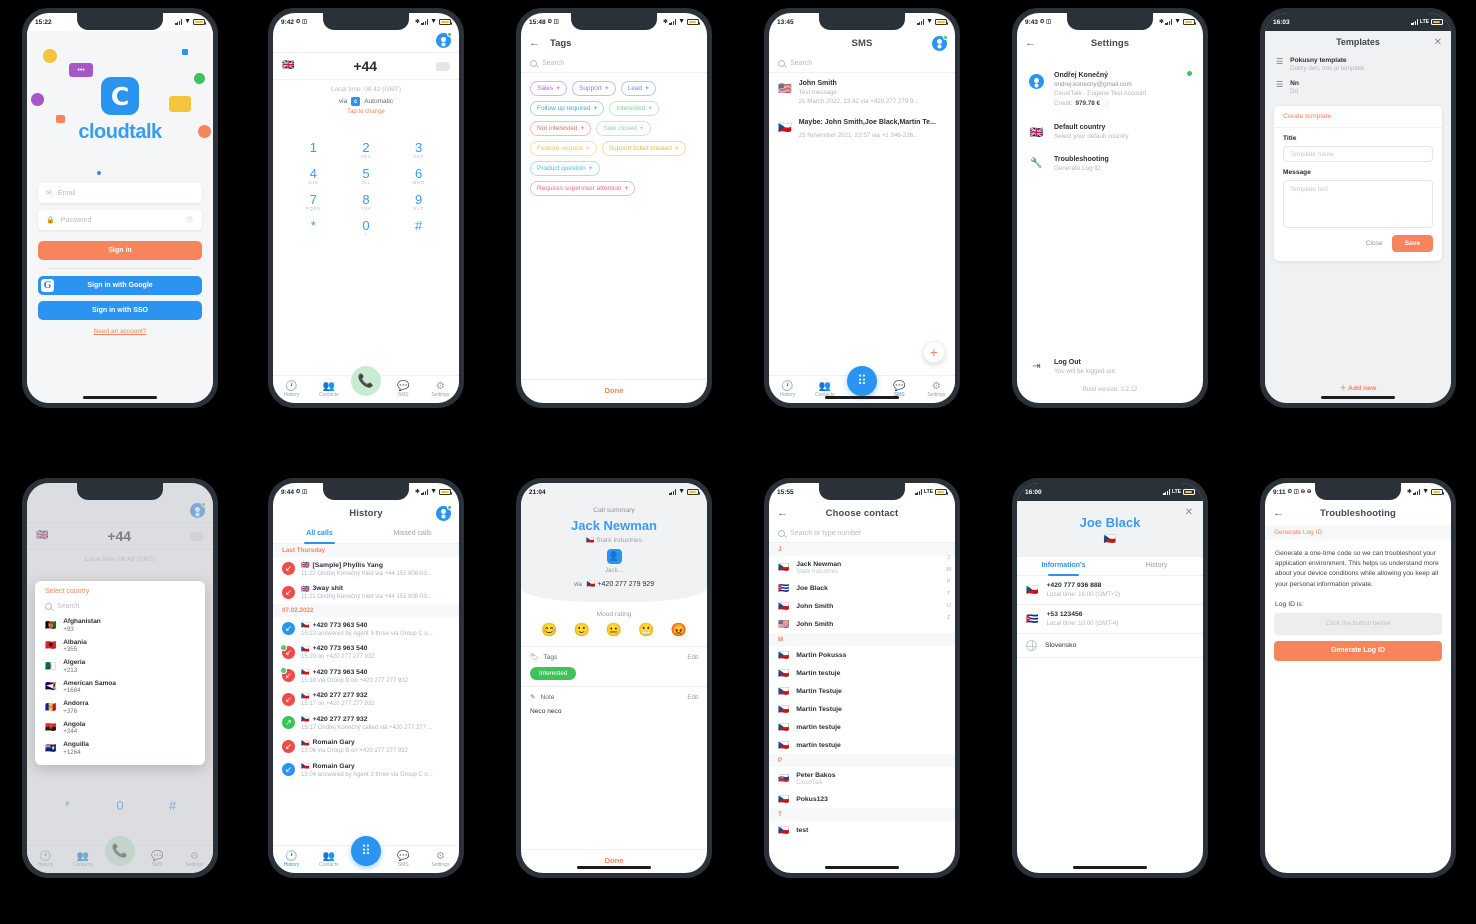 The height and width of the screenshot is (924, 1476). What do you see at coordinates (120, 687) in the screenshot?
I see `list-item: 🇦🇸 American Samoa +1684` at bounding box center [120, 687].